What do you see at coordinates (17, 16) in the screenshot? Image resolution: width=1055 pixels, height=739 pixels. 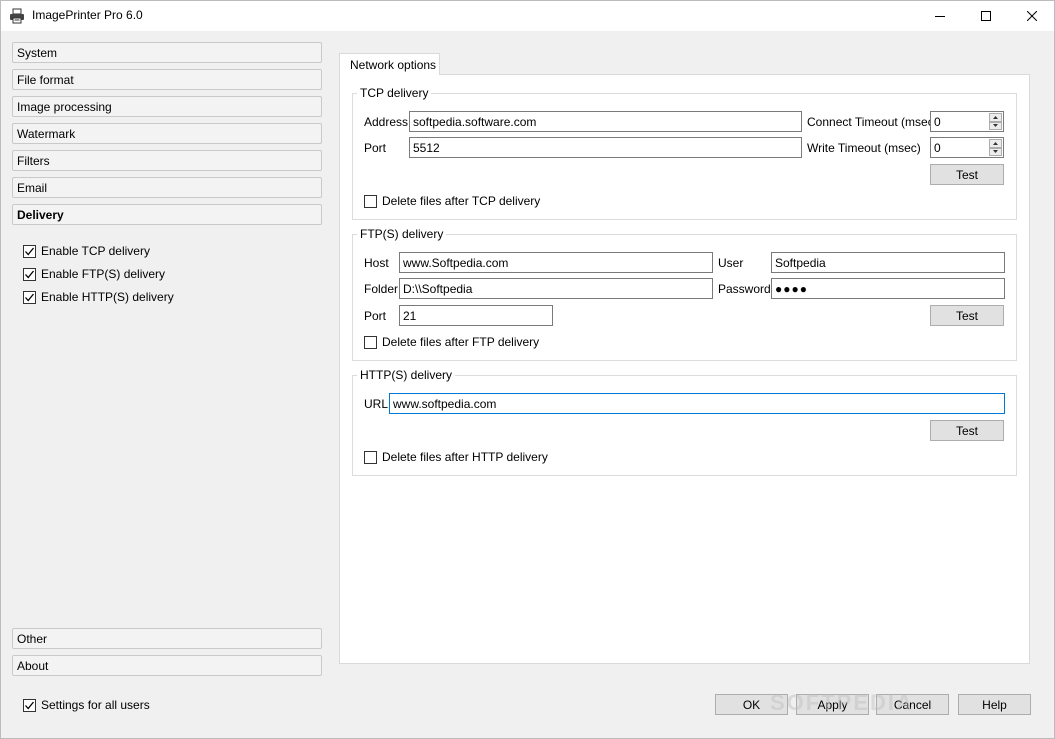 I see `printer-icon` at bounding box center [17, 16].